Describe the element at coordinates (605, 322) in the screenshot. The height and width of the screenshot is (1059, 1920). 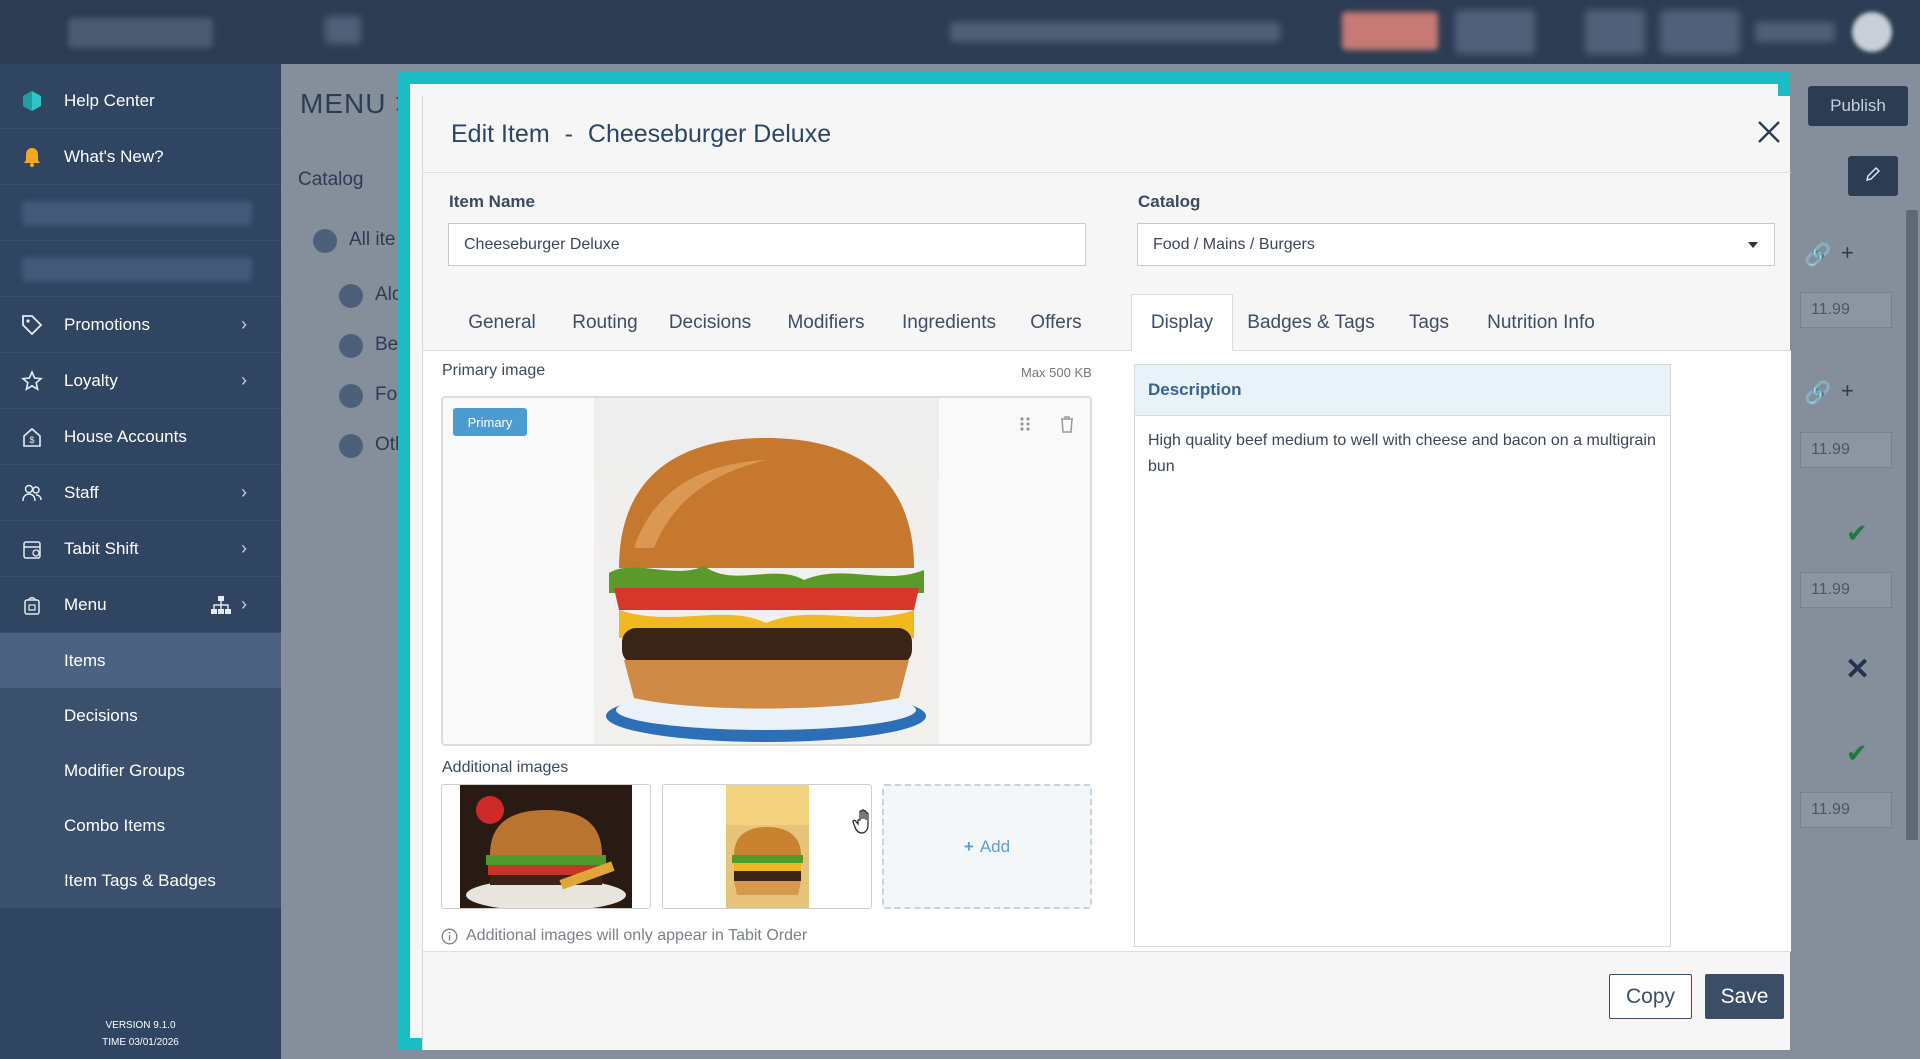
I see `tab-routing: Routing` at that location.